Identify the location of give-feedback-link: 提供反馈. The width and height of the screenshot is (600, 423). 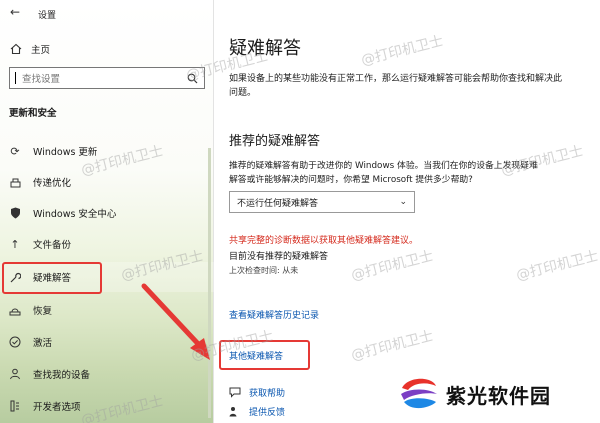
(257, 411).